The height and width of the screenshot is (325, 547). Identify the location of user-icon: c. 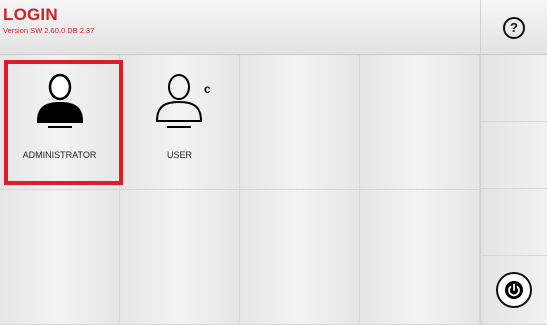
(183, 101).